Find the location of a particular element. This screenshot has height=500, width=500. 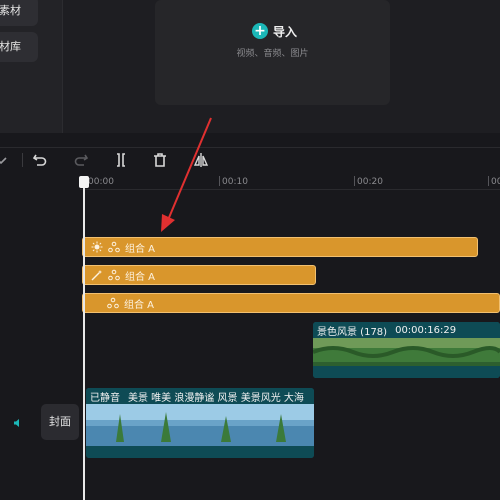

toolbar-separator is located at coordinates (22, 160).